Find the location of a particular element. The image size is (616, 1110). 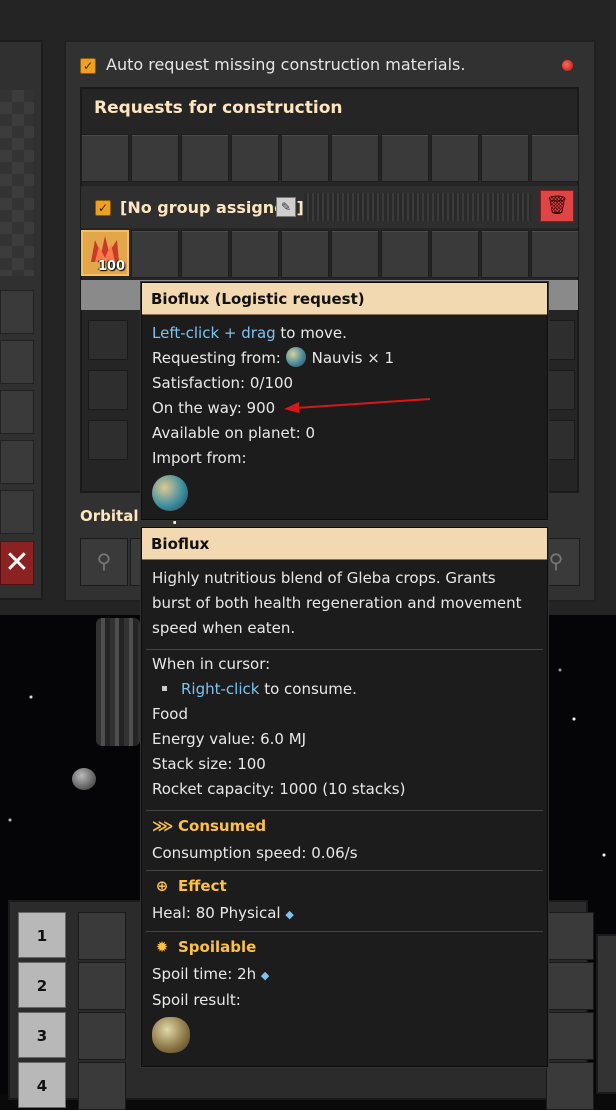

effect-icon: ⊕ is located at coordinates (162, 886).